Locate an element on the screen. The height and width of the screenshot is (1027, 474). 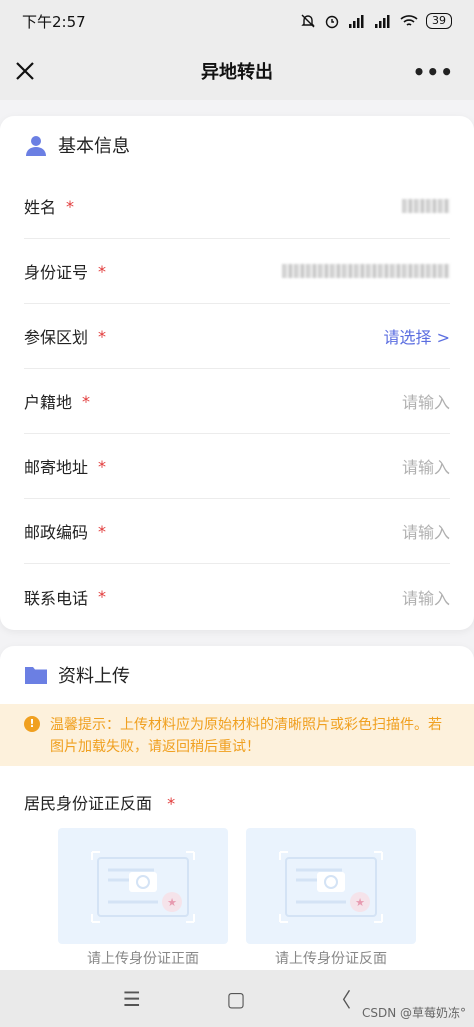
more-menu-icon: ••• is located at coordinates (433, 72).